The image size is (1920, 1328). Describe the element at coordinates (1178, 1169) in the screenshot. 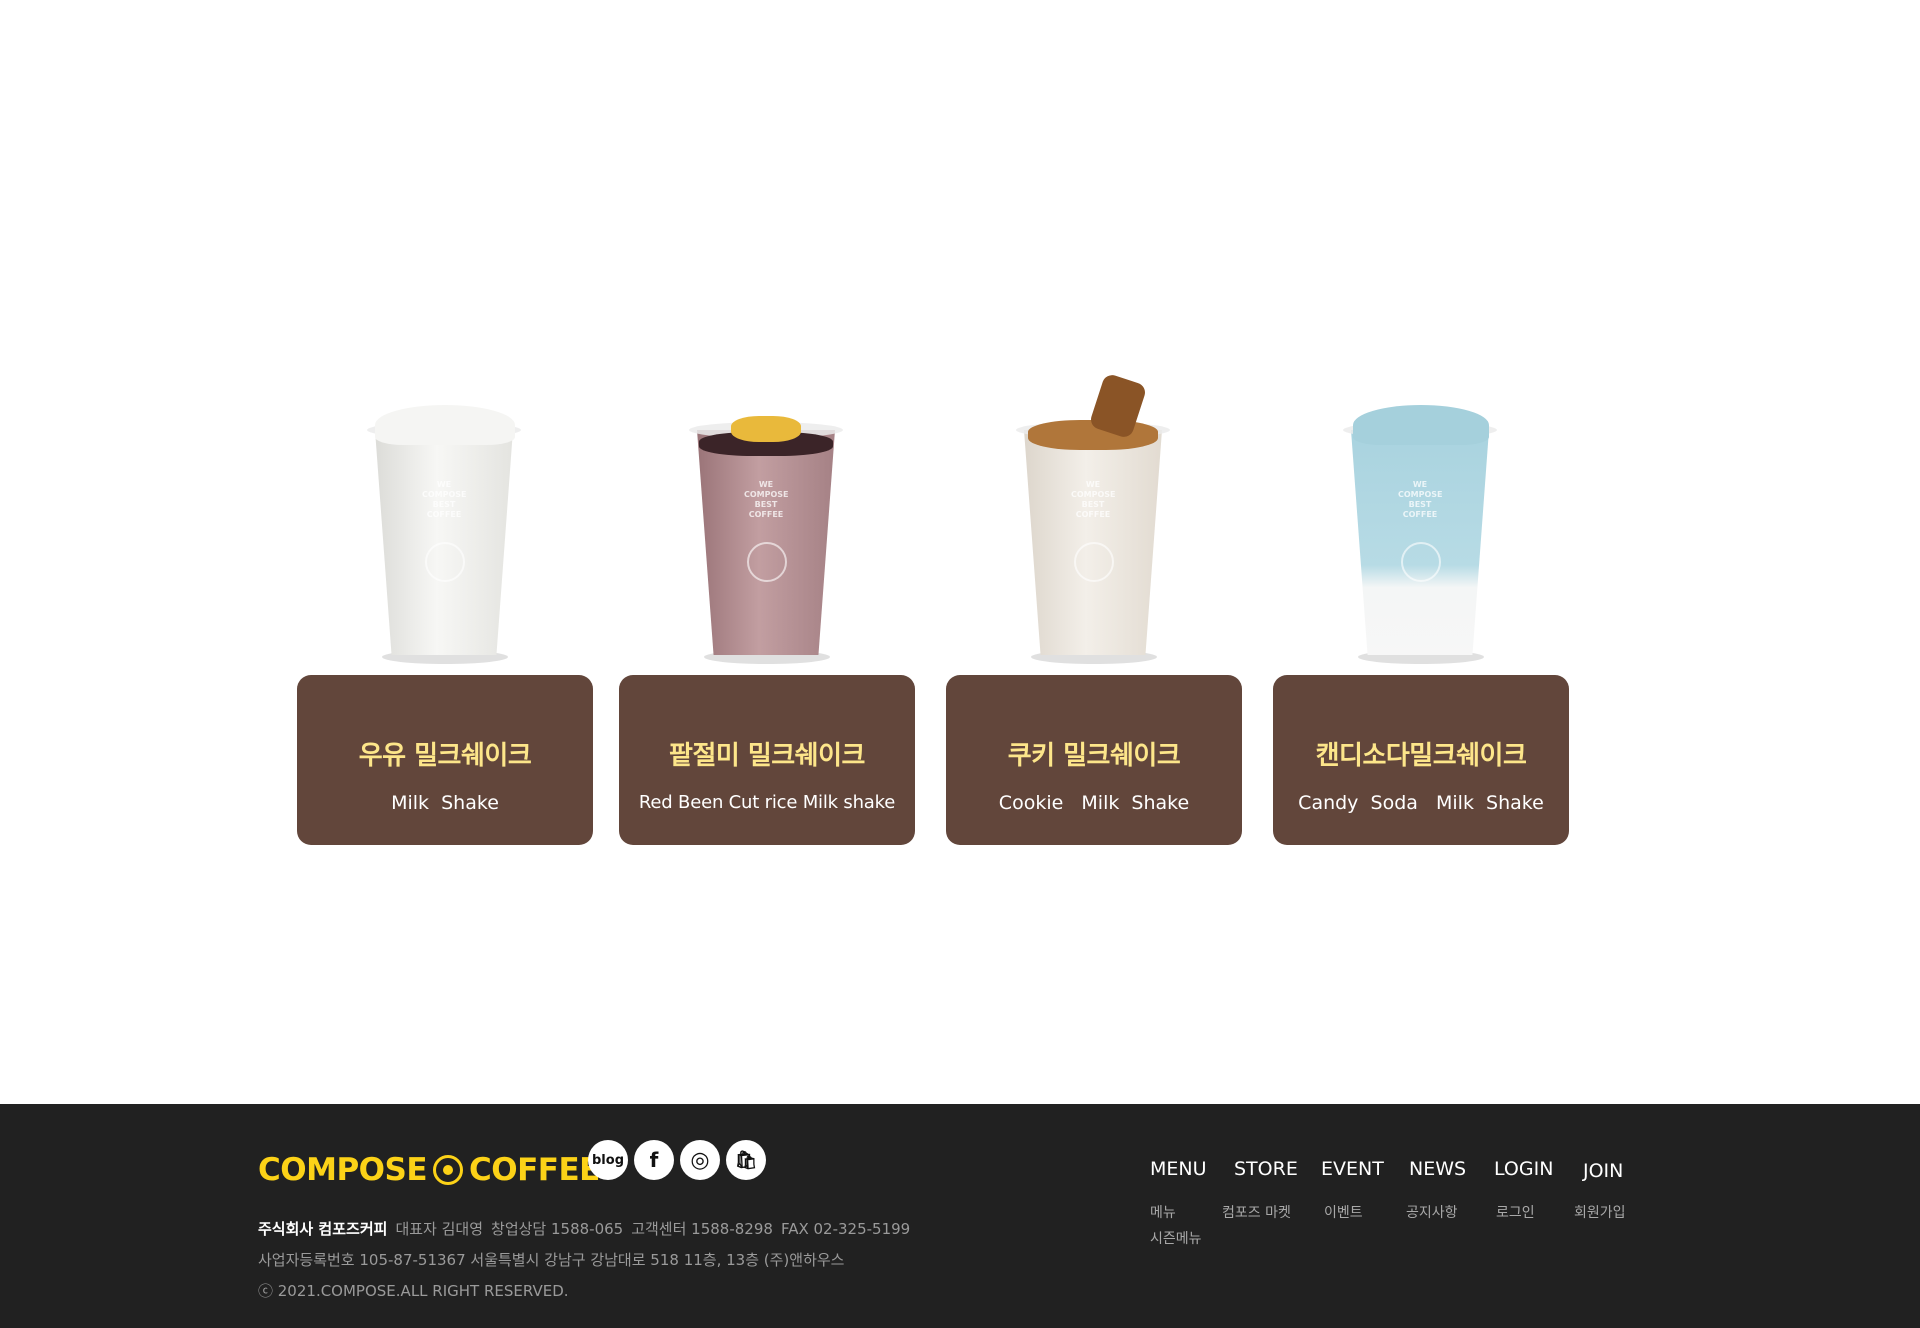

I see `footer-nav-menu: MENU` at that location.